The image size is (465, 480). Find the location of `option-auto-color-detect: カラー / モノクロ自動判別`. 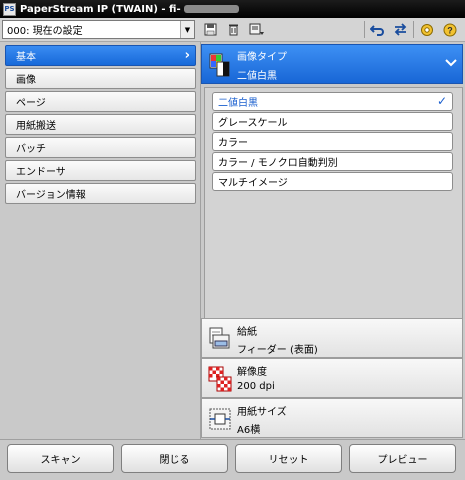

option-auto-color-detect: カラー / モノクロ自動判別 is located at coordinates (332, 161).